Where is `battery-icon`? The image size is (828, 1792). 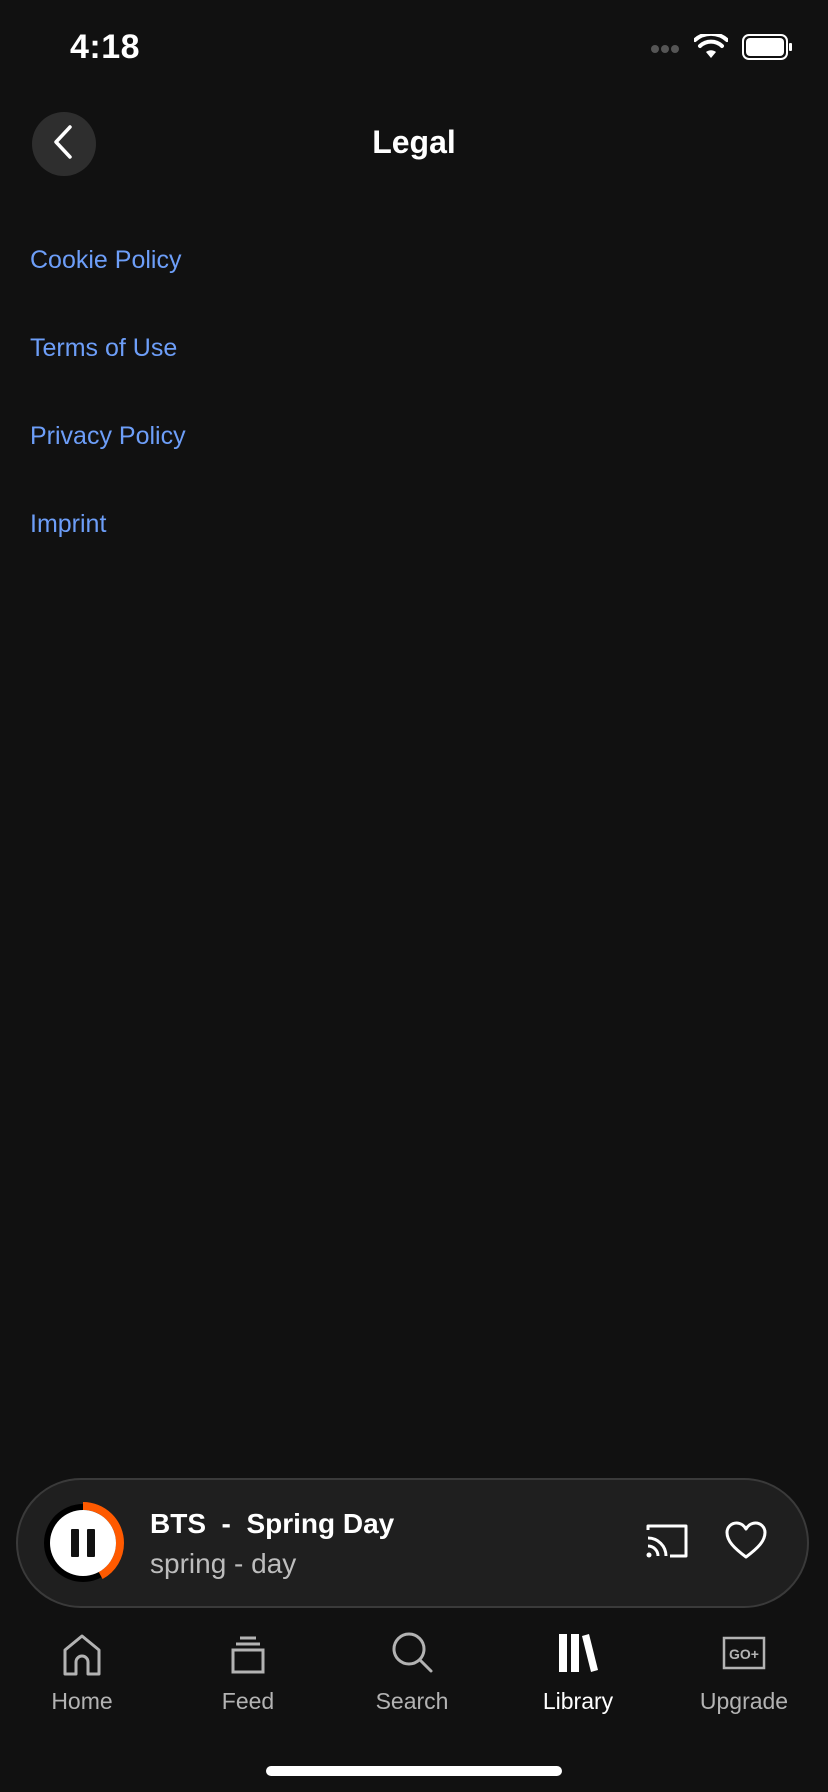
battery-icon is located at coordinates (768, 49).